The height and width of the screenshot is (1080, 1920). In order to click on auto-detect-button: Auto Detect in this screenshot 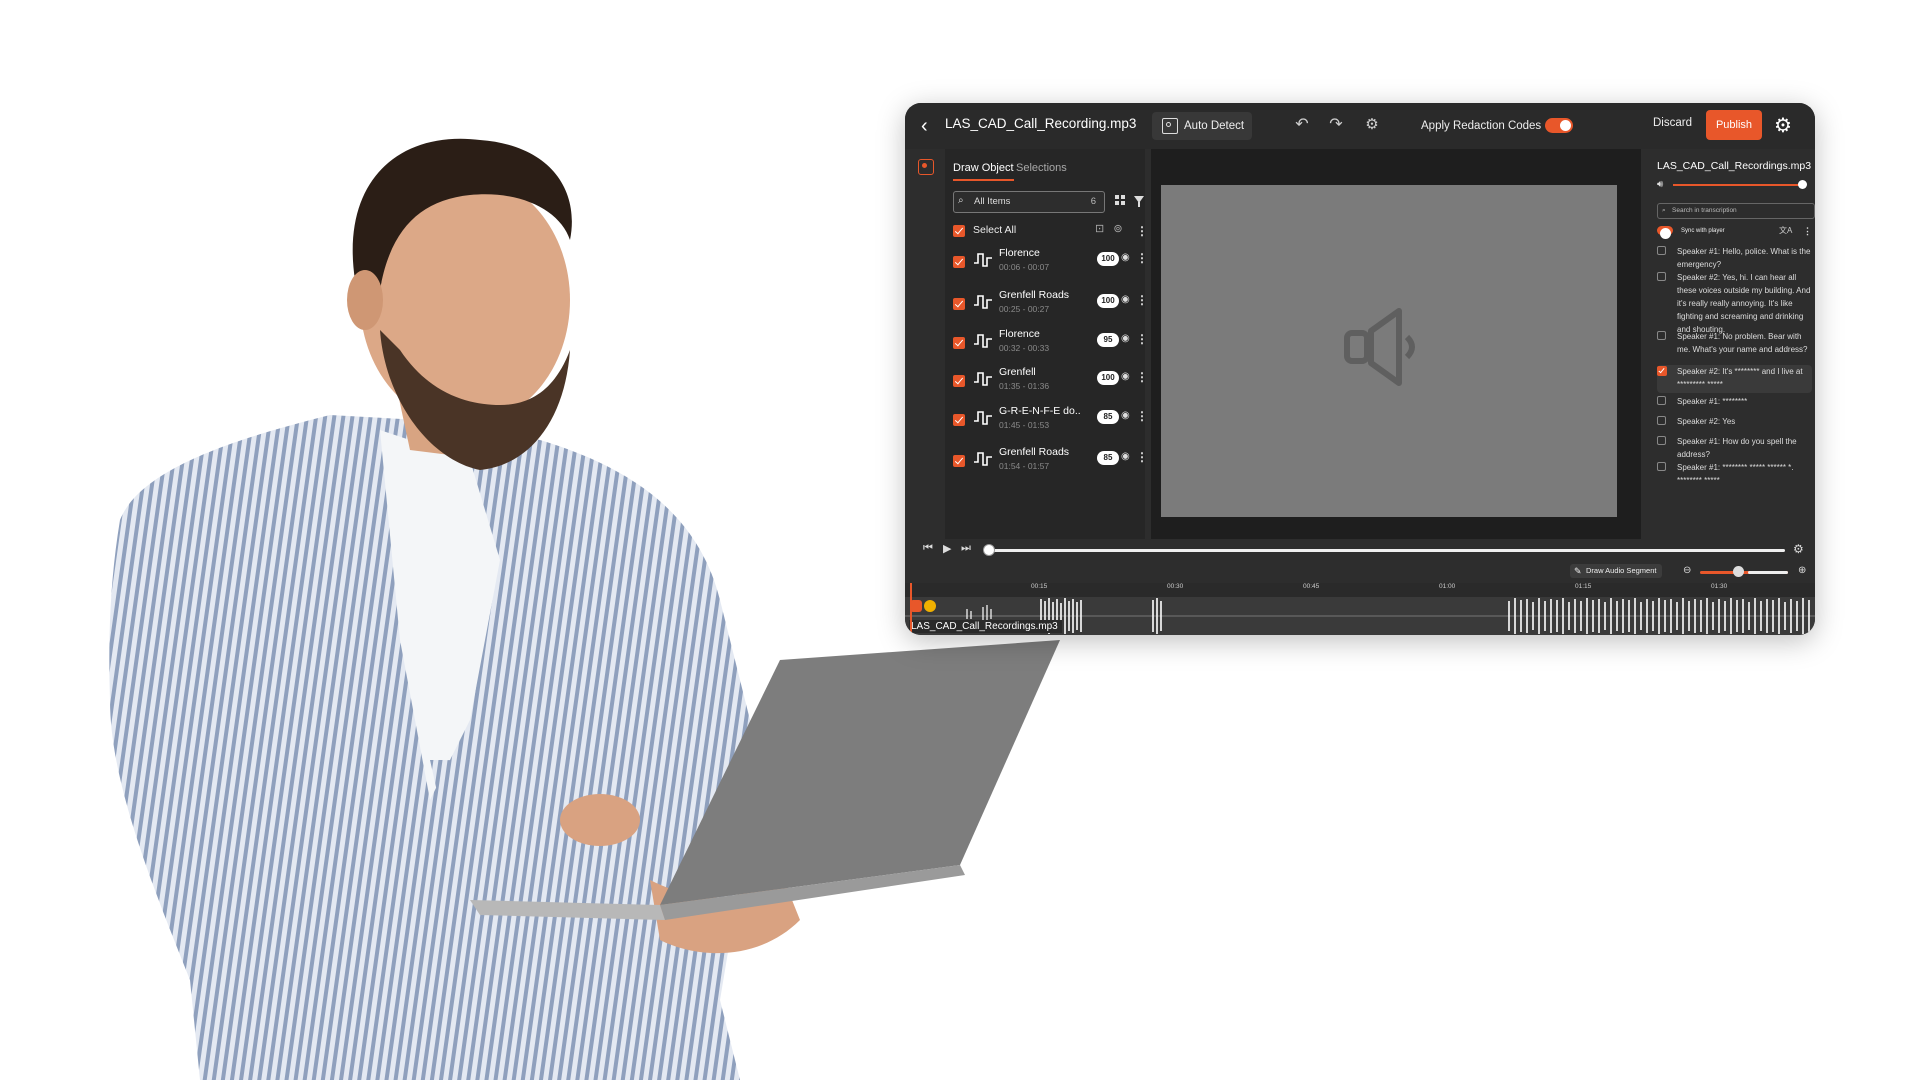, I will do `click(1202, 126)`.